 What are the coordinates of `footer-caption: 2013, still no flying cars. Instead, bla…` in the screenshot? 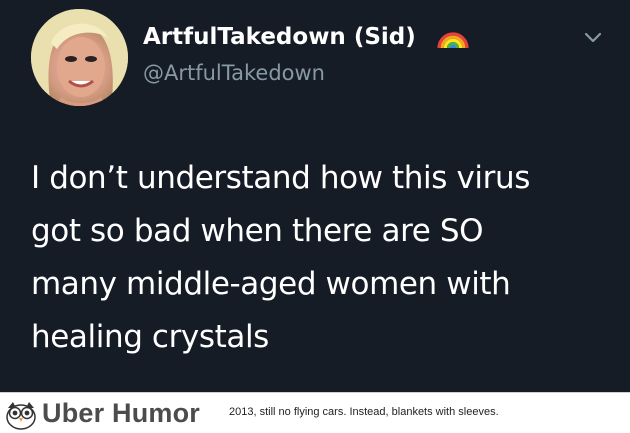 It's located at (364, 412).